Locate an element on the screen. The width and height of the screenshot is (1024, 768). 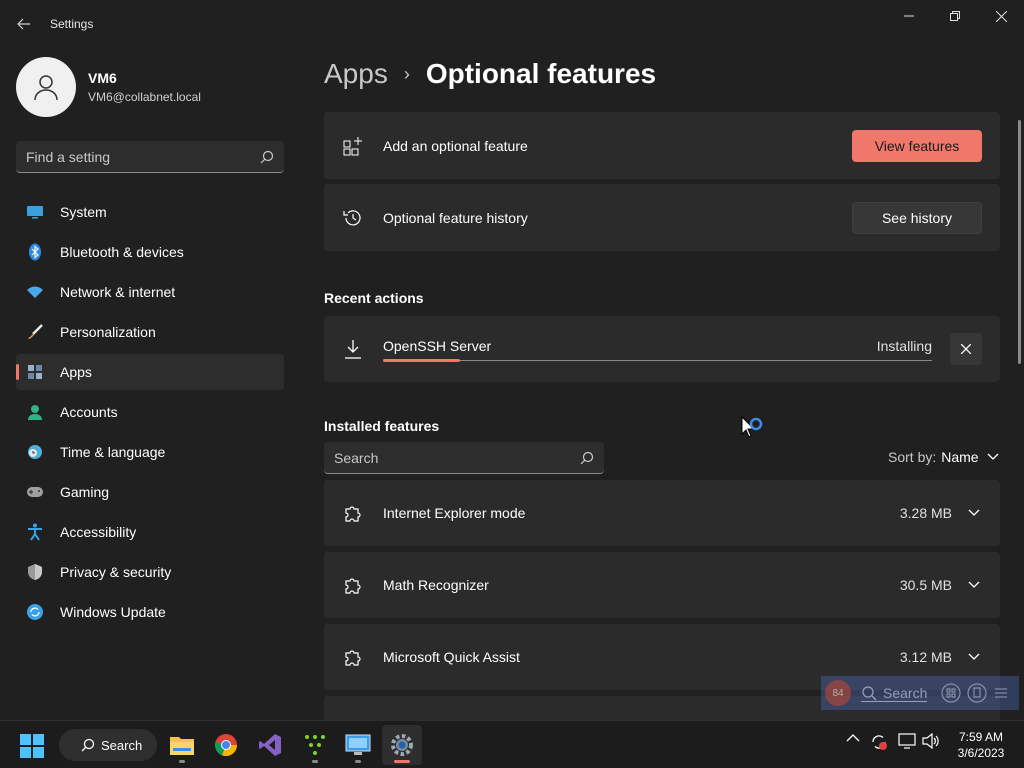
system-clock: 7:59 AM 3/6/2023 is located at coordinates (981, 745).